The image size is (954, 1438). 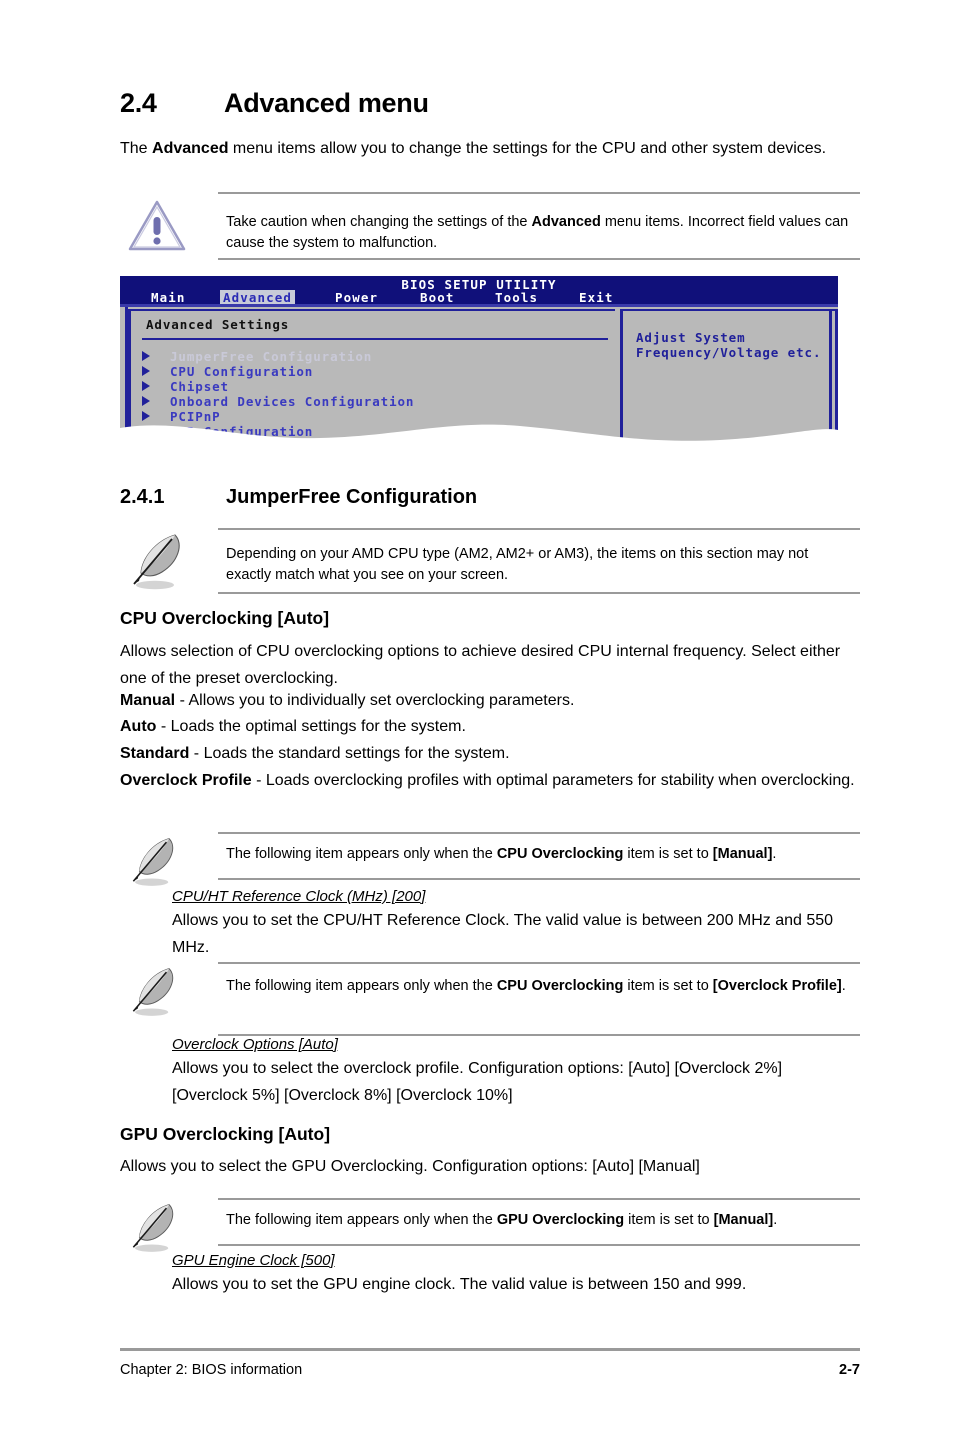 What do you see at coordinates (437, 297) in the screenshot?
I see `bios-tab-boot: Boot` at bounding box center [437, 297].